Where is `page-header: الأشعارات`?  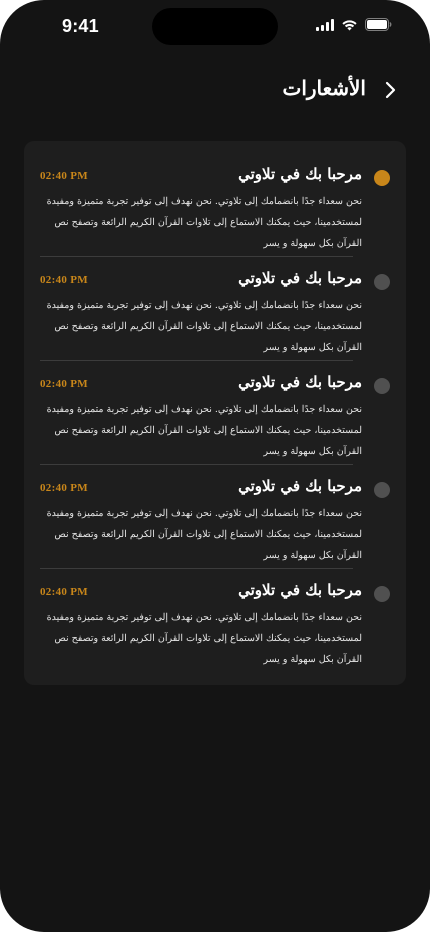
page-header: الأشعارات is located at coordinates (215, 90).